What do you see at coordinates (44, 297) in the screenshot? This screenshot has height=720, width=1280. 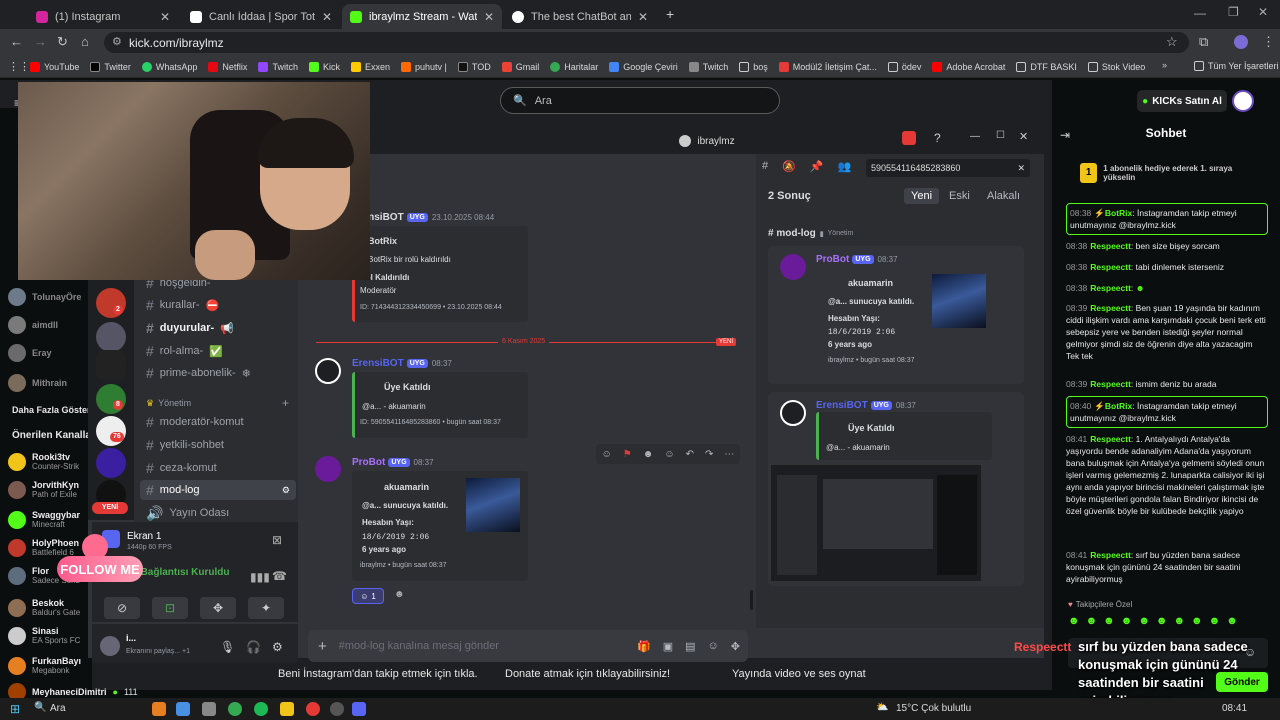 I see `followed-channel: TolunayÖre` at bounding box center [44, 297].